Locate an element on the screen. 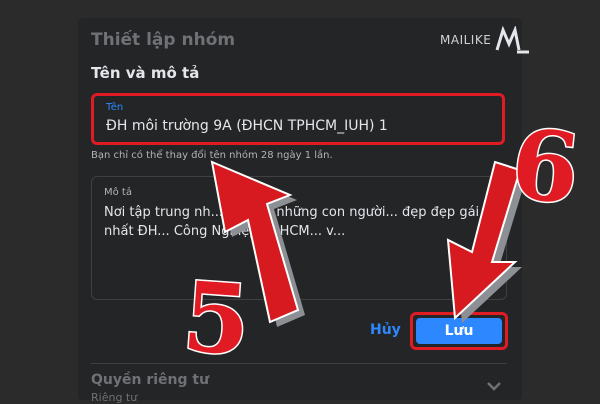 The height and width of the screenshot is (404, 600). privacy-section-title: Quyền riêng tư is located at coordinates (150, 380).